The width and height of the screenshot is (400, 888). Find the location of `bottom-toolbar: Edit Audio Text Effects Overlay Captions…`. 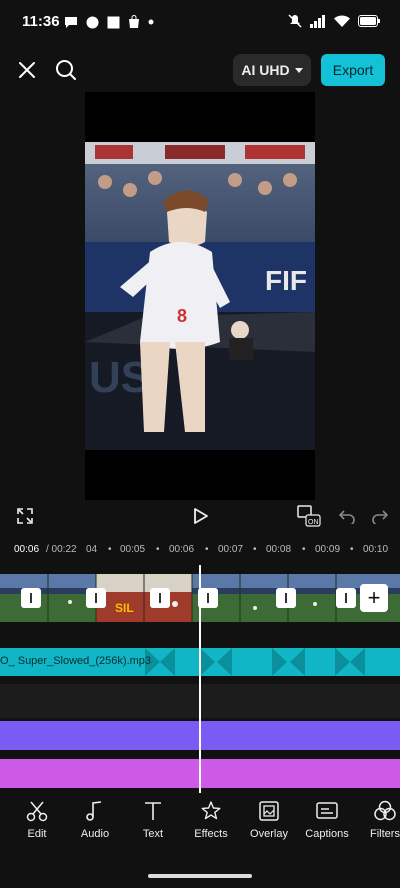

bottom-toolbar: Edit Audio Text Effects Overlay Captions… is located at coordinates (200, 830).